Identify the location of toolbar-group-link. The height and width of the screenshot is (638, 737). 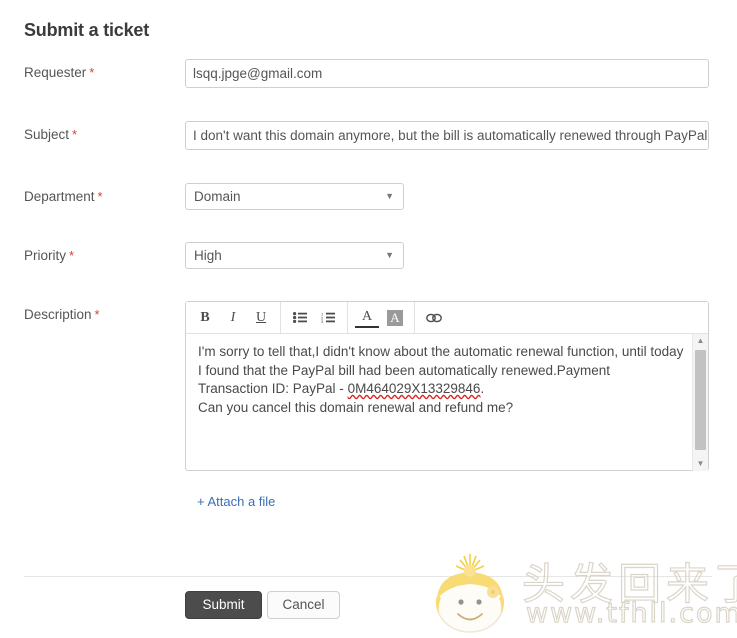
(434, 317).